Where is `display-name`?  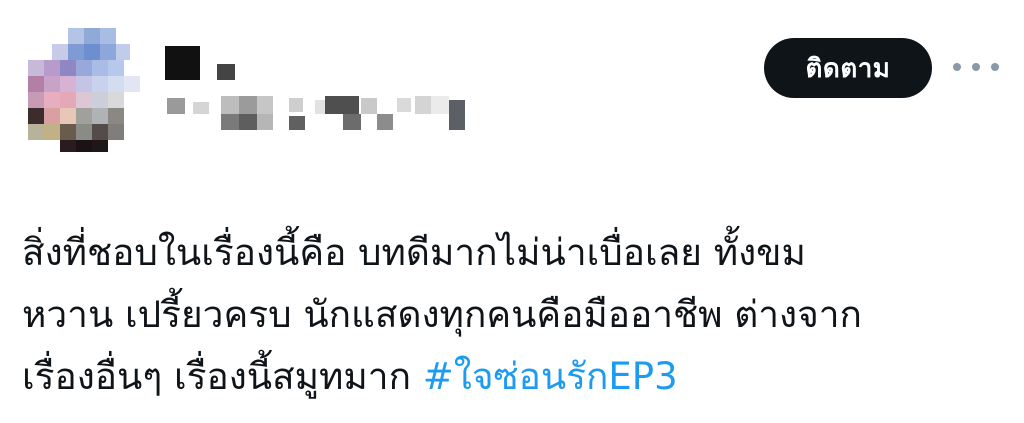 display-name is located at coordinates (205, 64).